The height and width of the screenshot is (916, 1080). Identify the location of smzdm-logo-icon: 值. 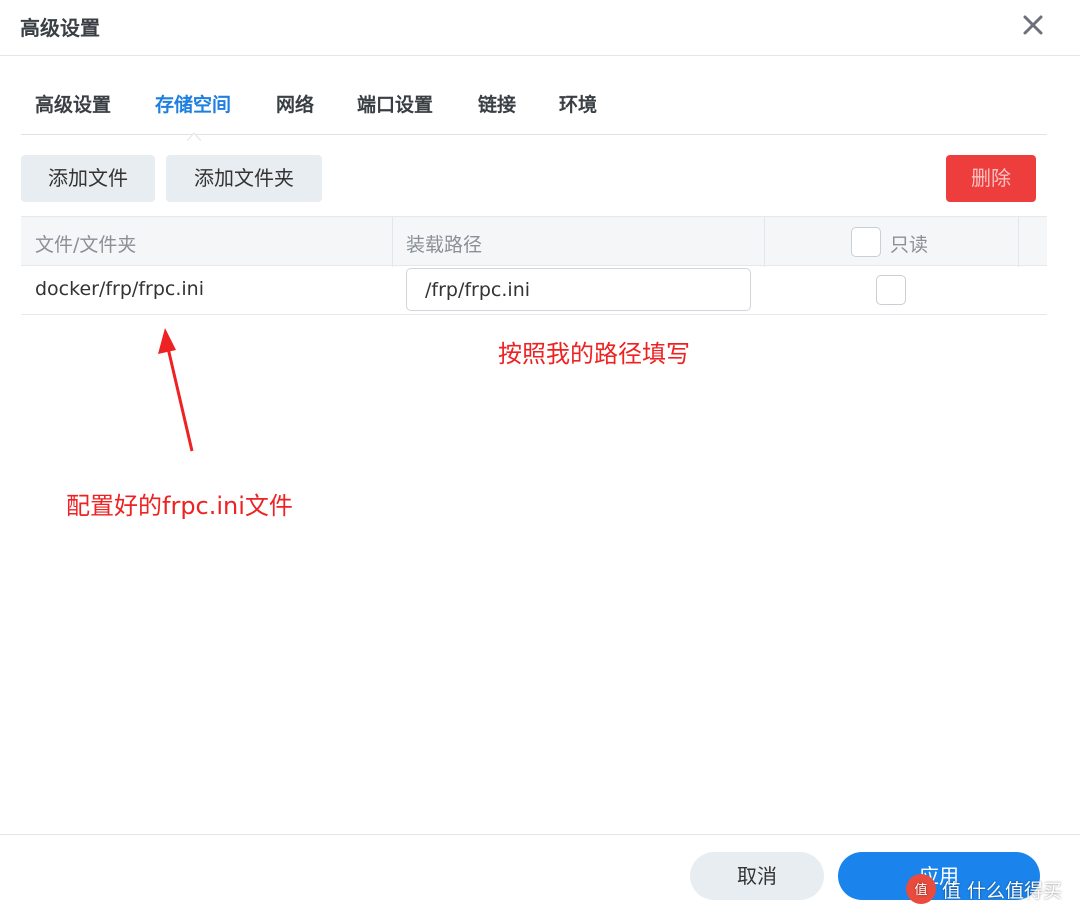
(921, 889).